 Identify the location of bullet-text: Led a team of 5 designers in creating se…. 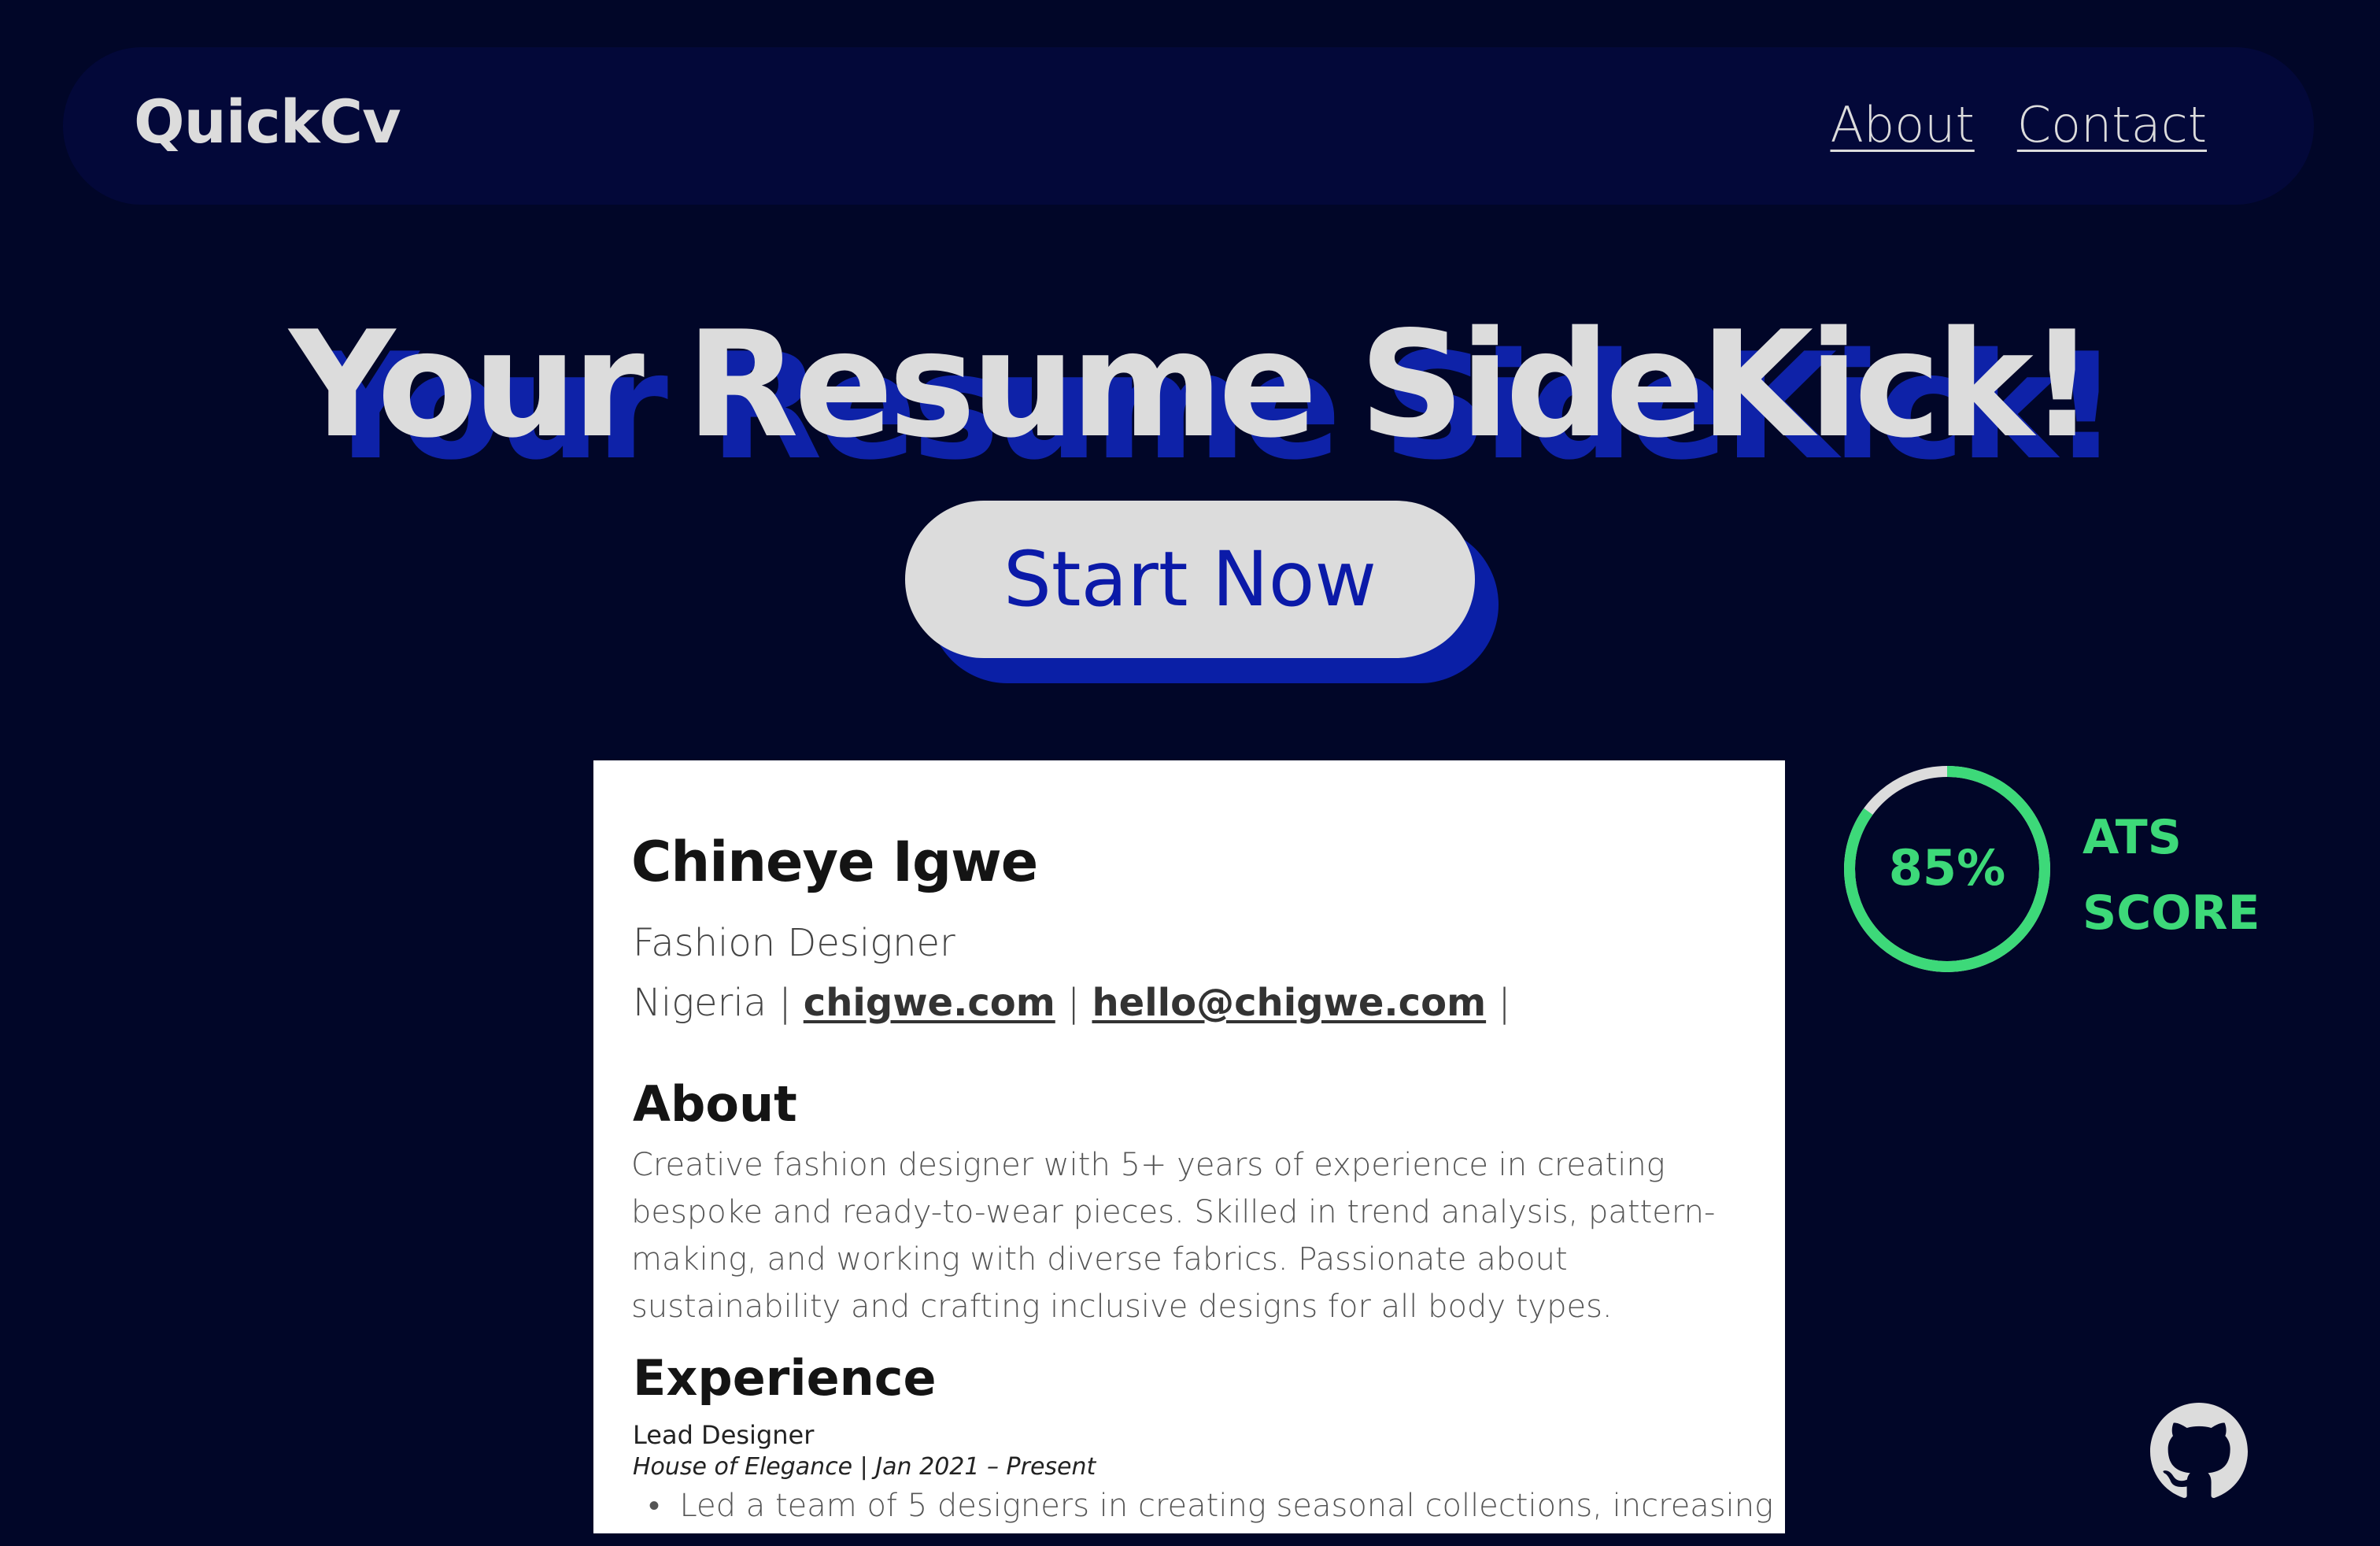
(1226, 1506).